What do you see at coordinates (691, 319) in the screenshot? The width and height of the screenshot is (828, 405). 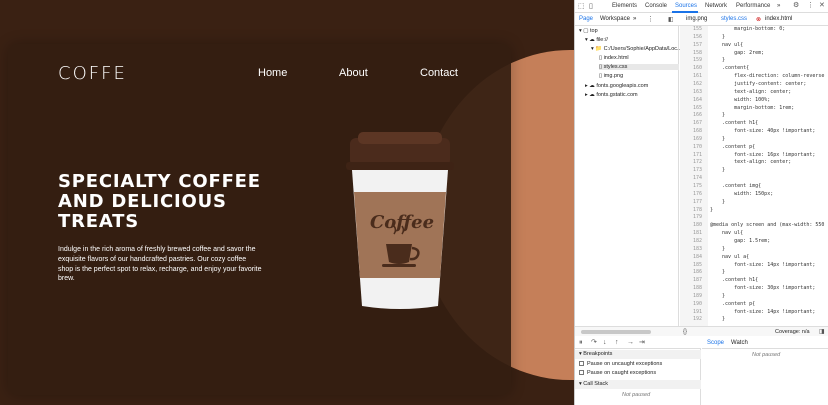 I see `line-number: 192` at bounding box center [691, 319].